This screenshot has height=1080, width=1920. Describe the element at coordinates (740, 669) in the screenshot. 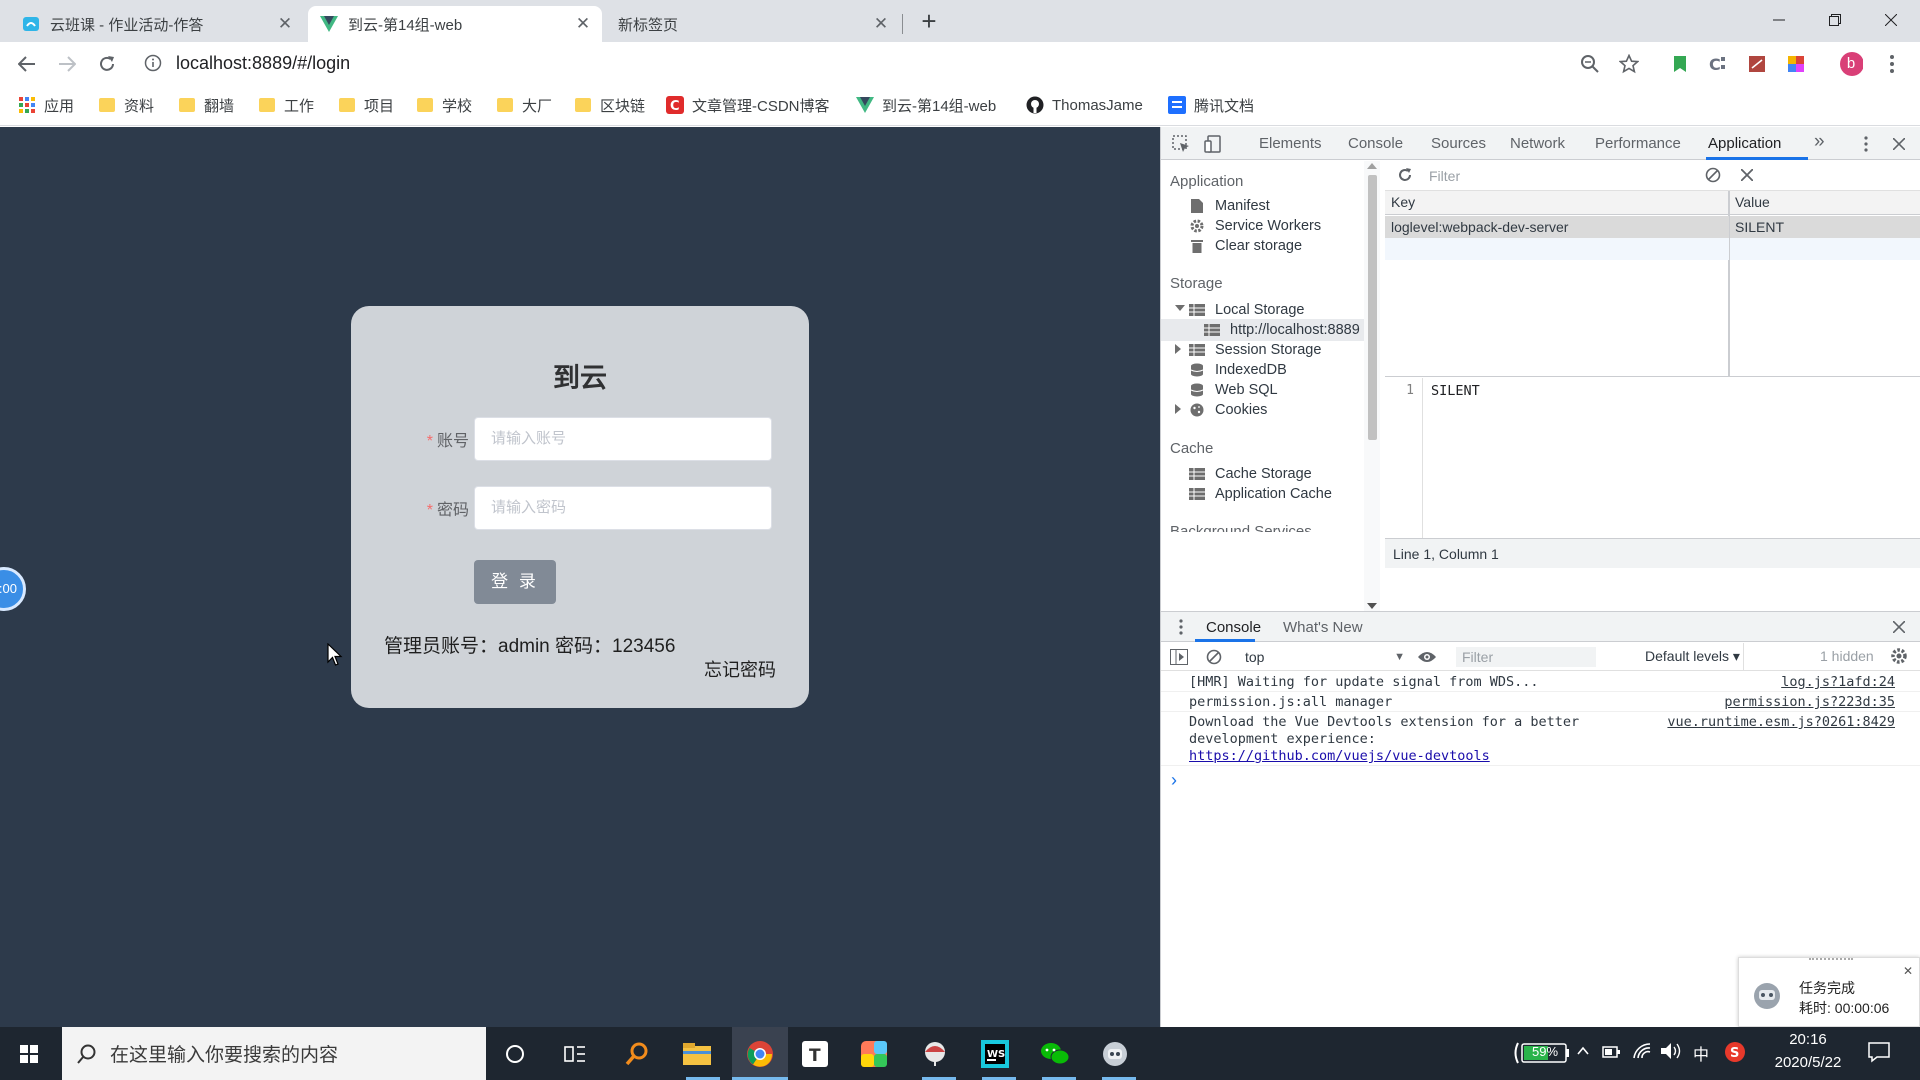

I see `forgot-password-link: 忘记密码` at that location.